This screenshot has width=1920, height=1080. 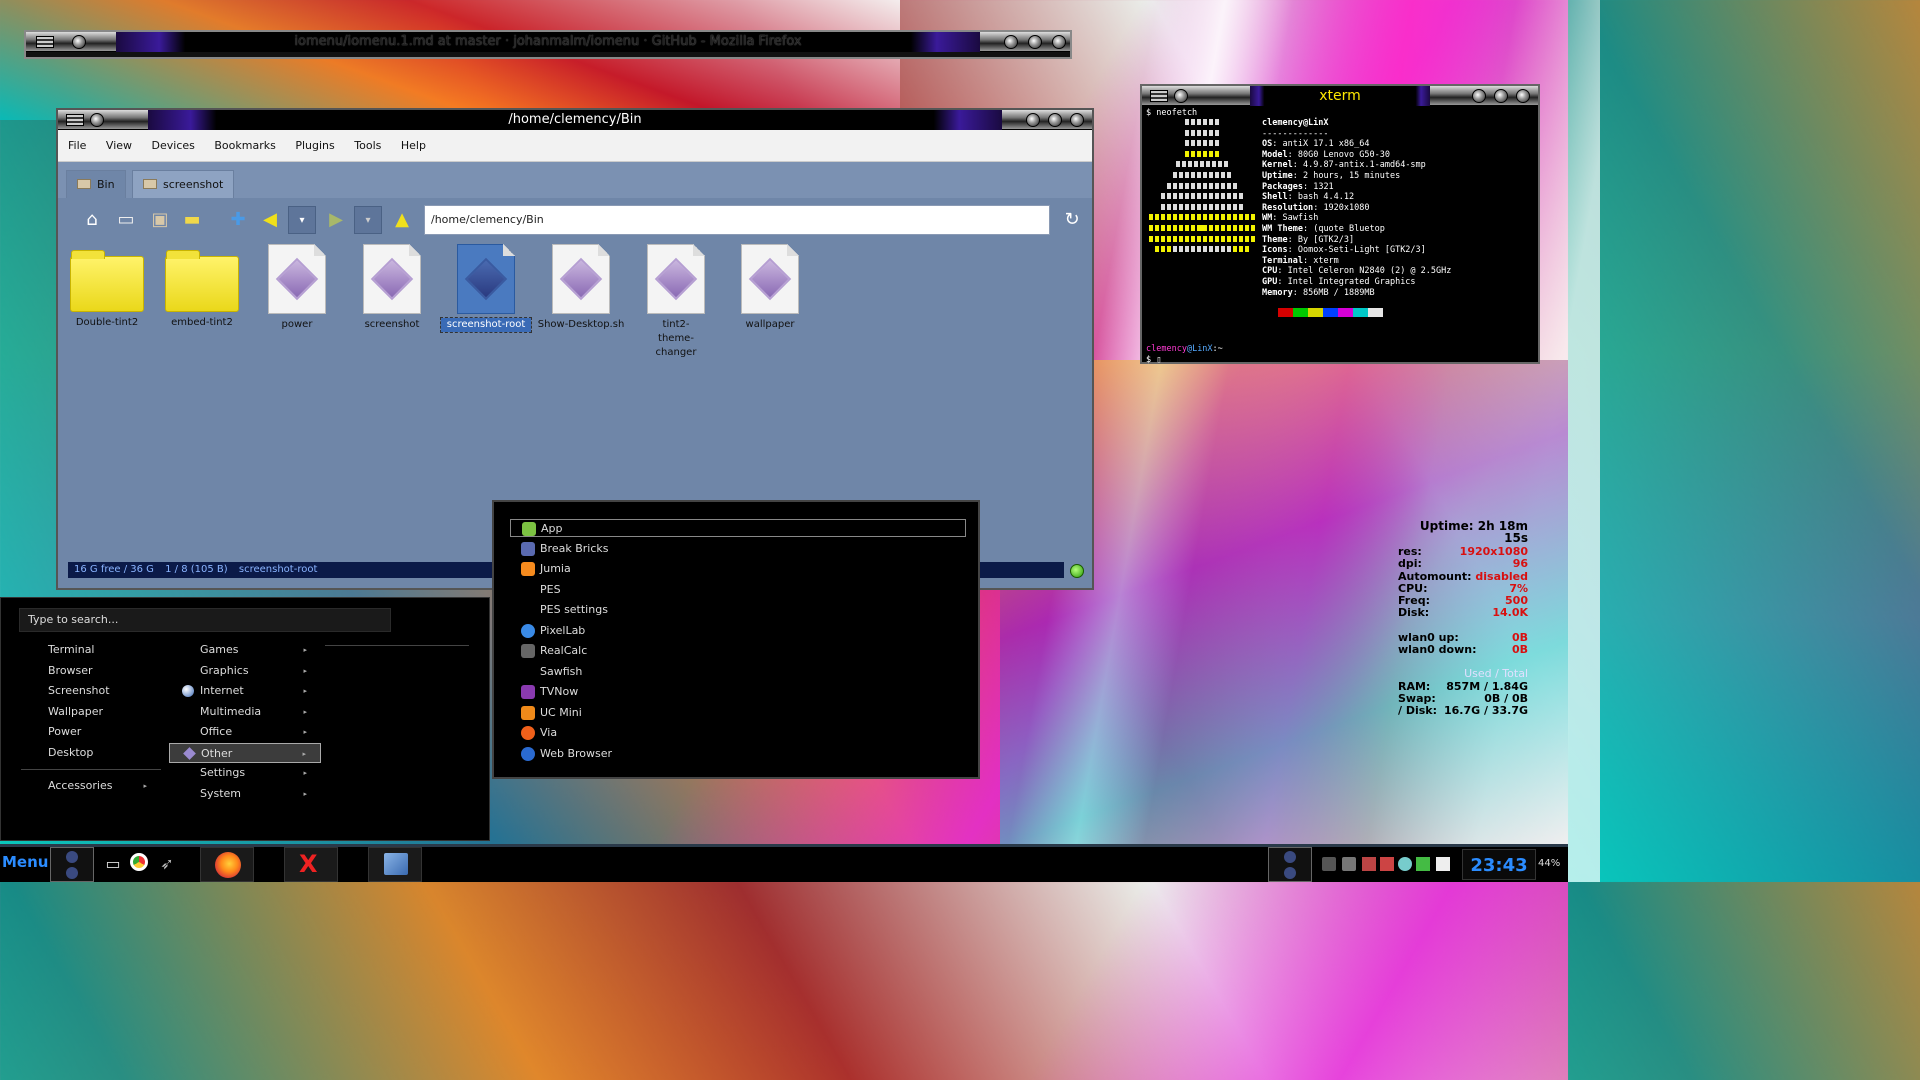 What do you see at coordinates (738, 631) in the screenshot?
I see `submenu-item: PixelLab` at bounding box center [738, 631].